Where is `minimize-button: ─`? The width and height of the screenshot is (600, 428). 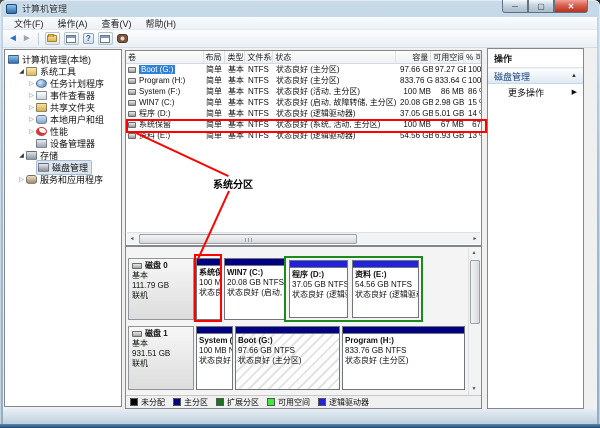
minimize-button: ─ is located at coordinates (515, 6).